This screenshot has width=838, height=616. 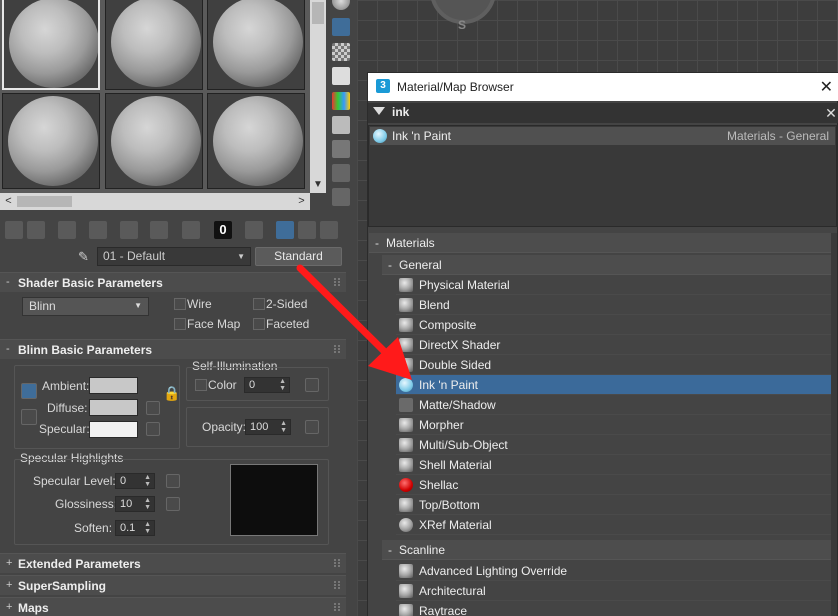 I want to click on copy-material-icon, so click(x=129, y=230).